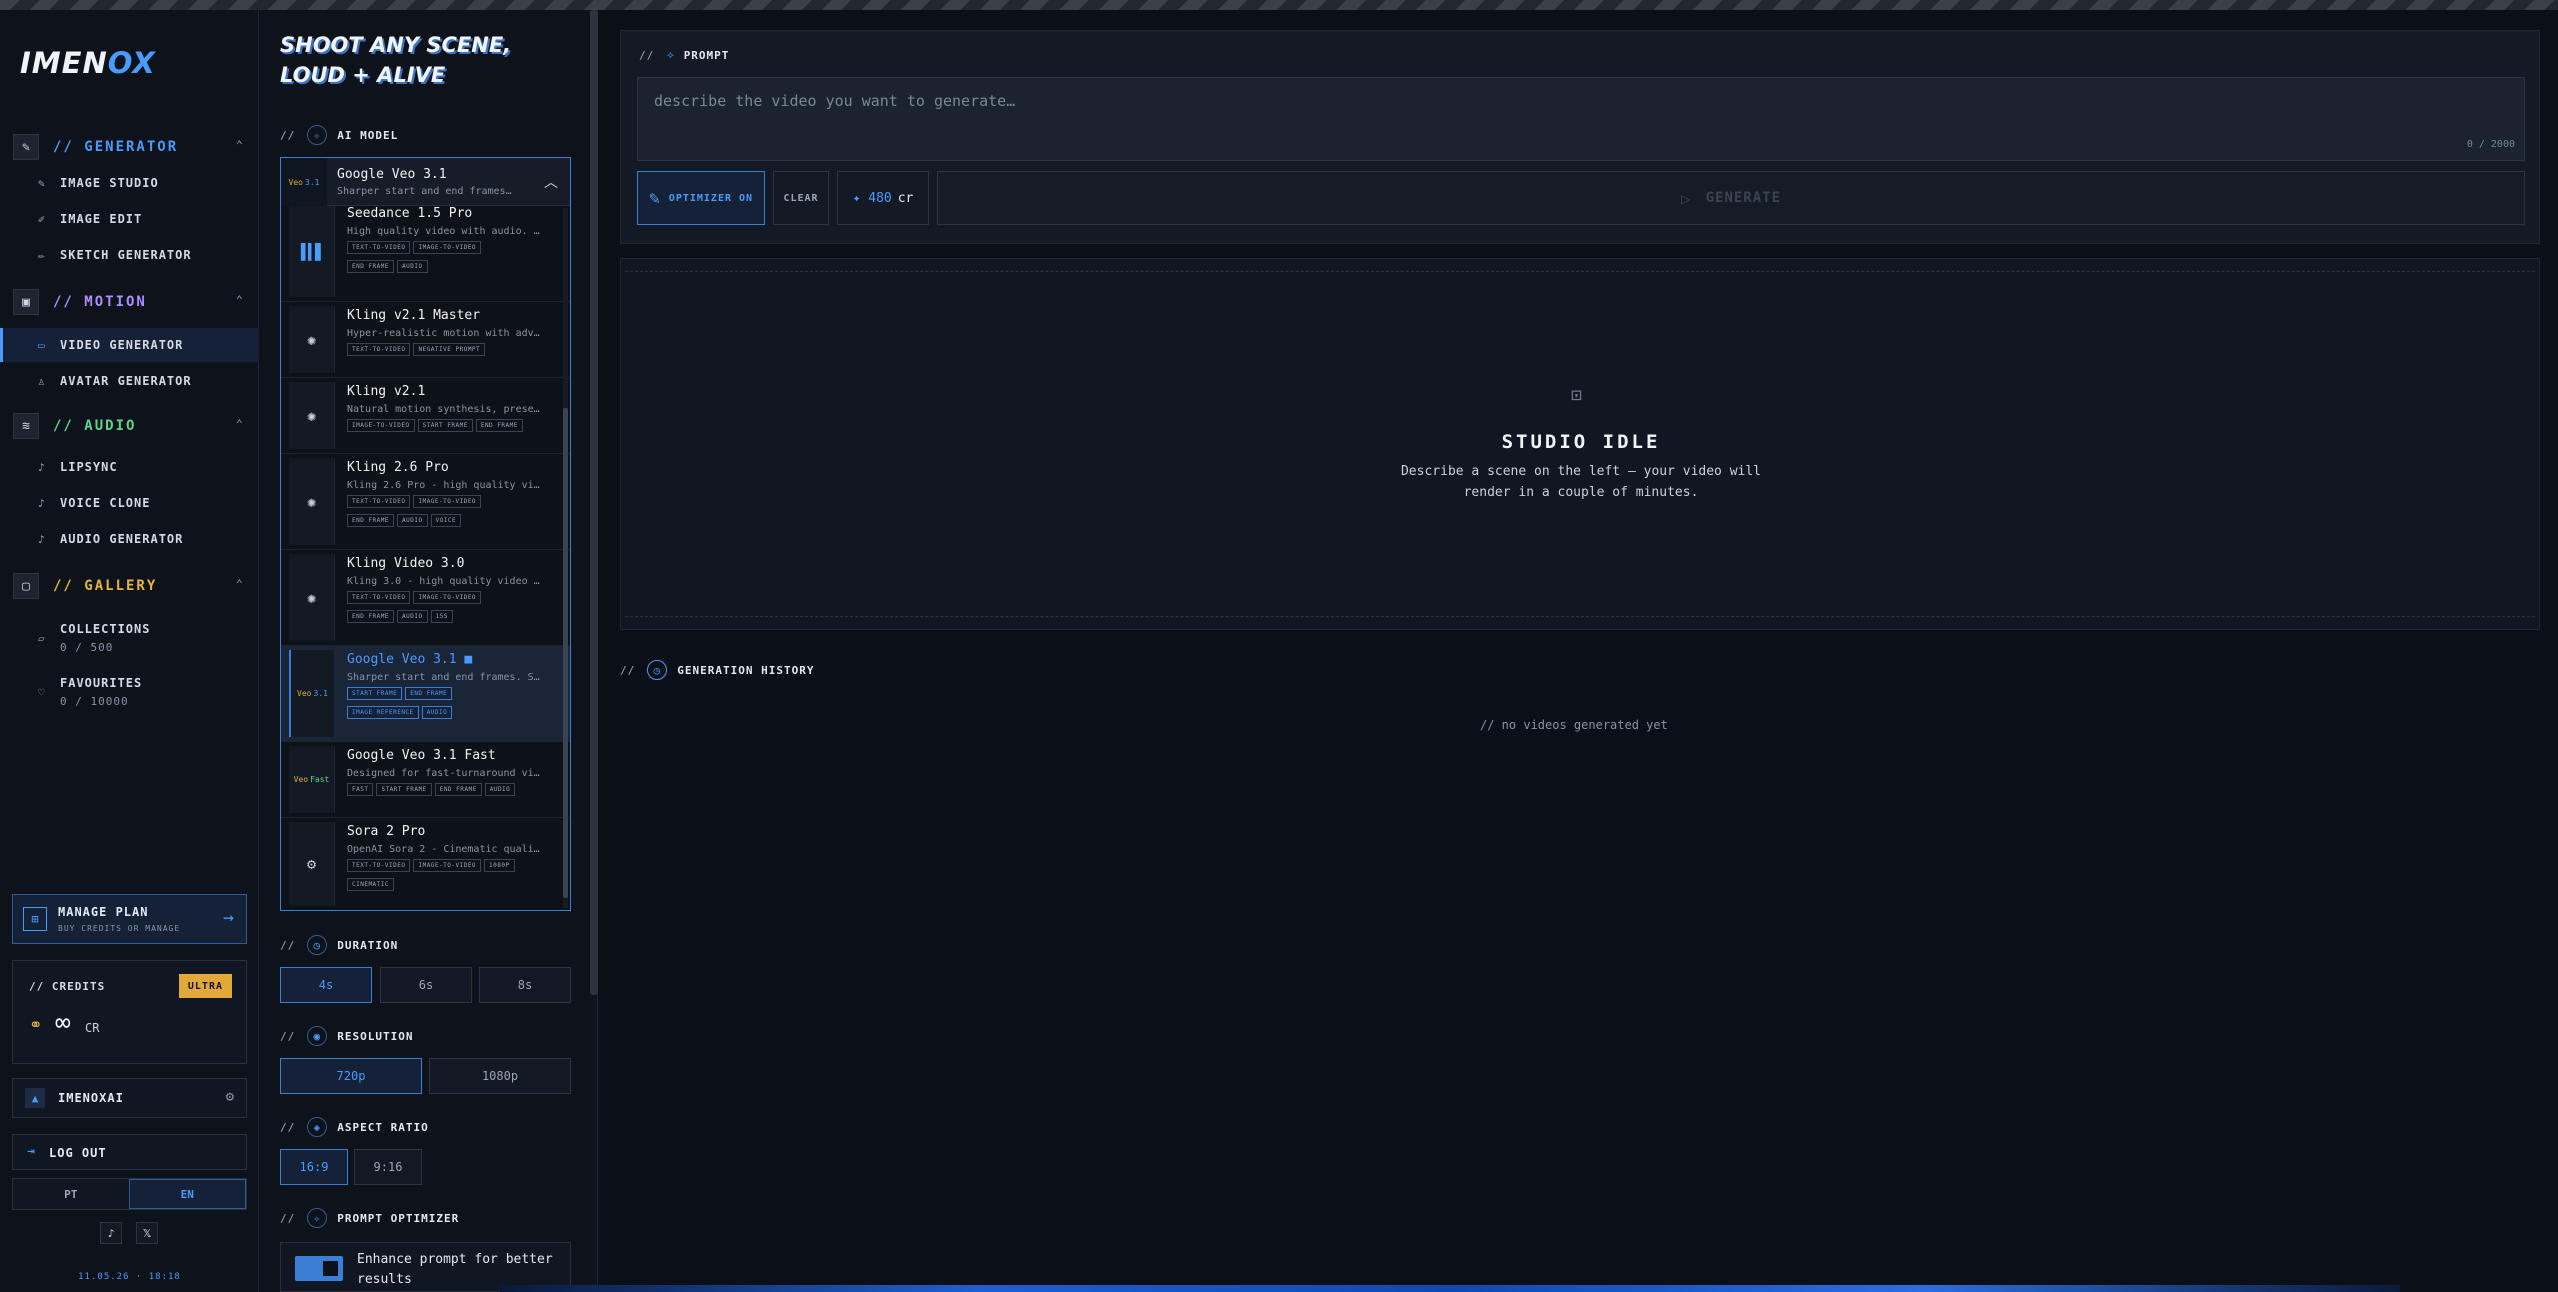 This screenshot has width=2558, height=1292. Describe the element at coordinates (41, 345) in the screenshot. I see `video-icon: ▭` at that location.